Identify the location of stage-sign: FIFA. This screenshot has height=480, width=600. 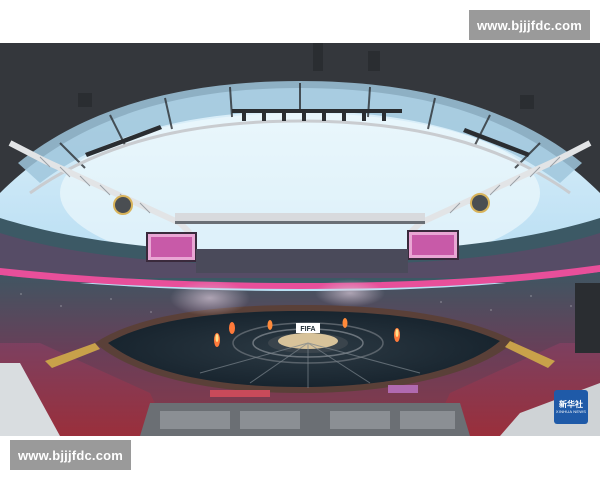
(307, 329).